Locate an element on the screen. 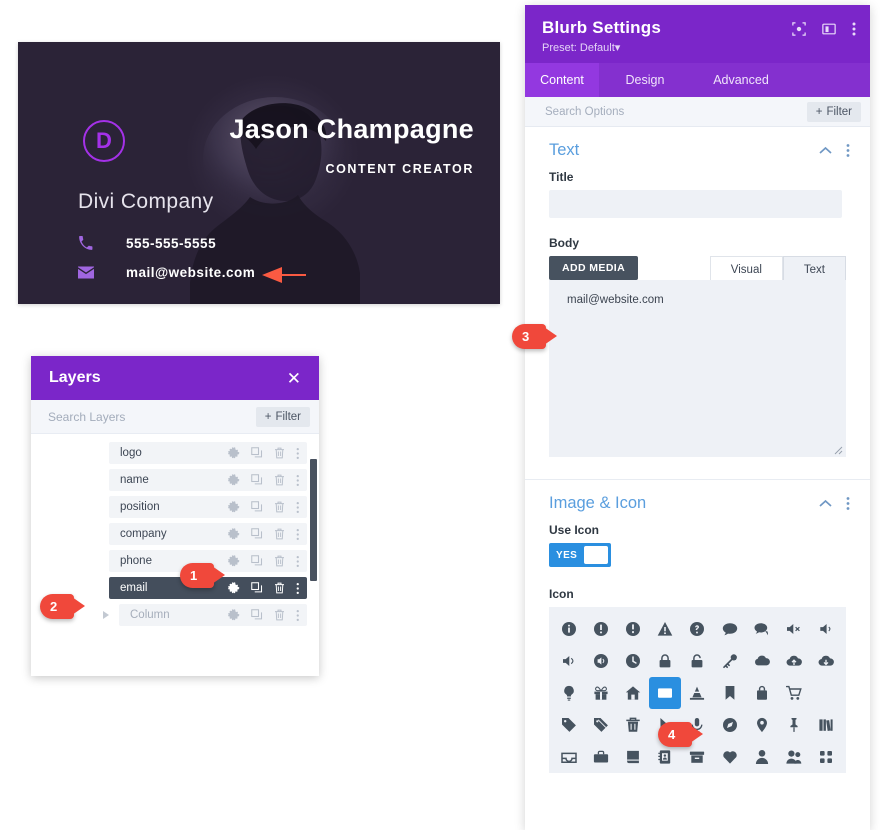 The height and width of the screenshot is (830, 880). cloud-download-icon is located at coordinates (826, 661).